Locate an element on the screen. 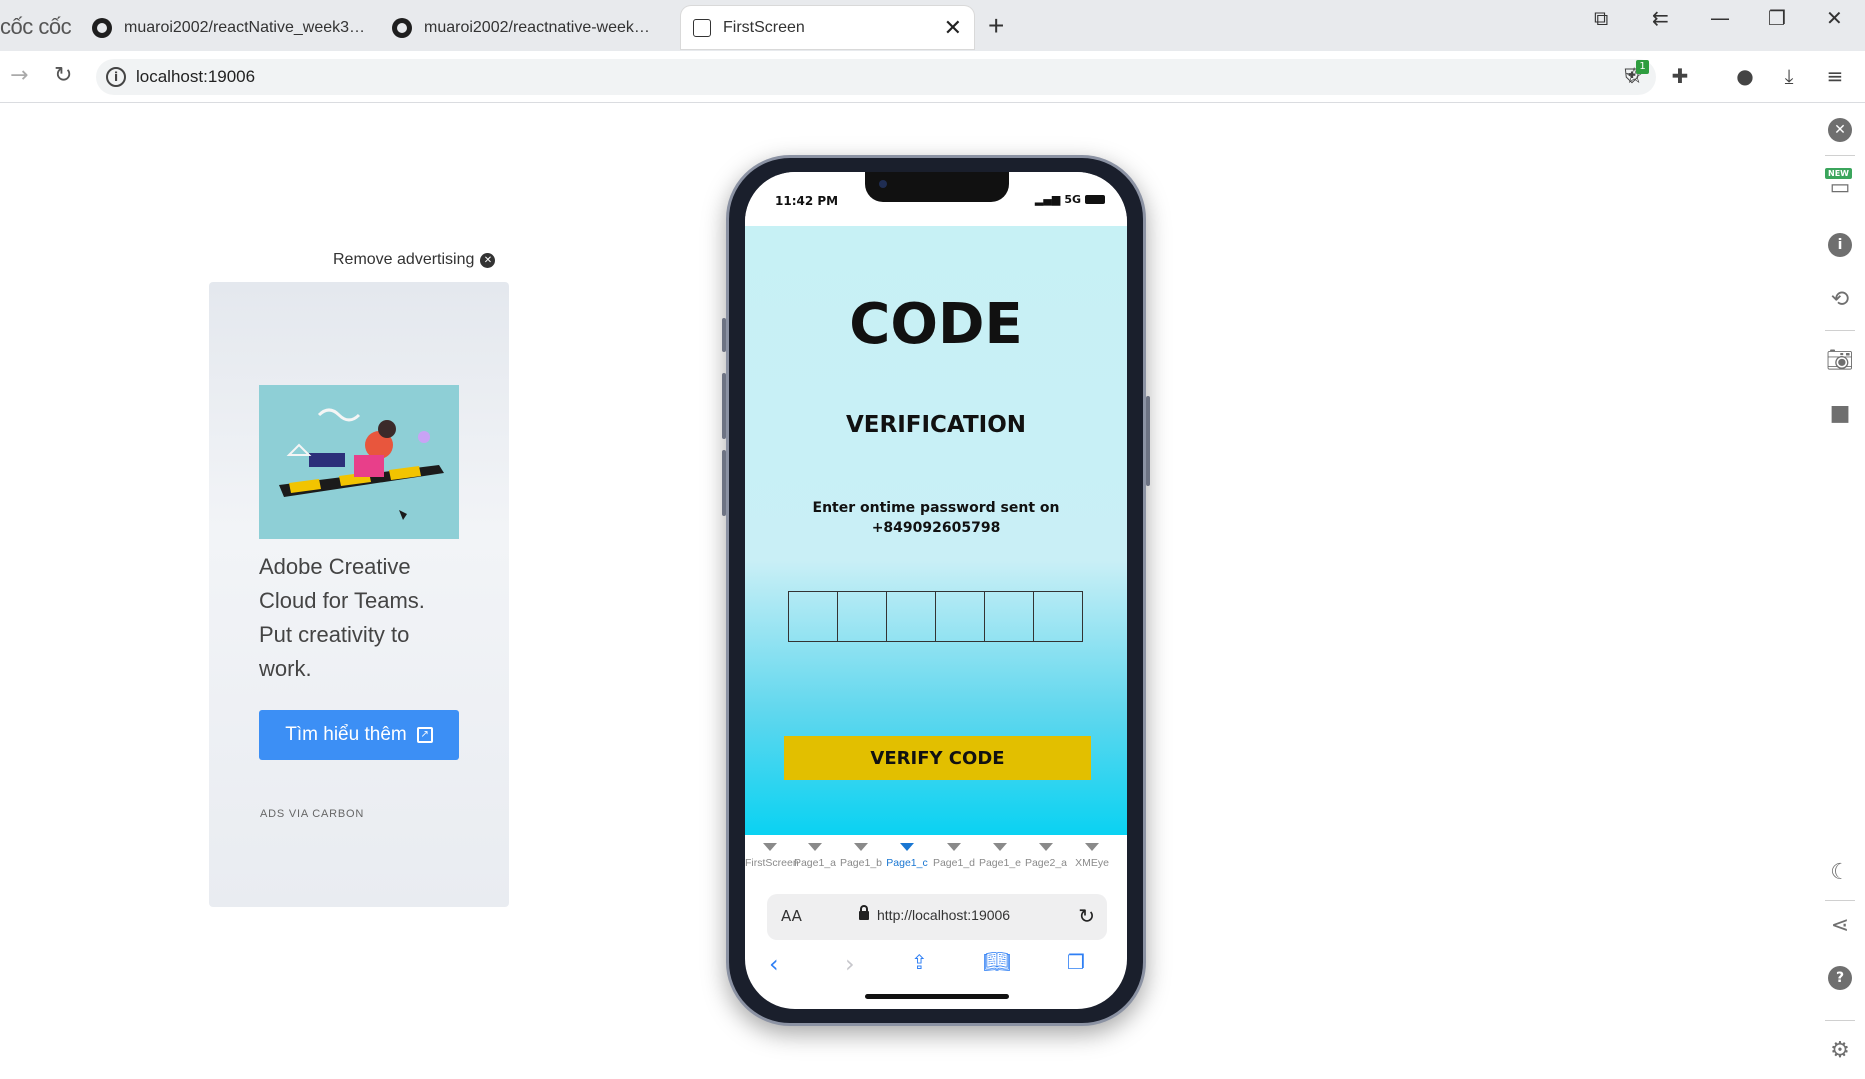 The height and width of the screenshot is (1079, 1865). phone-volume-up is located at coordinates (724, 406).